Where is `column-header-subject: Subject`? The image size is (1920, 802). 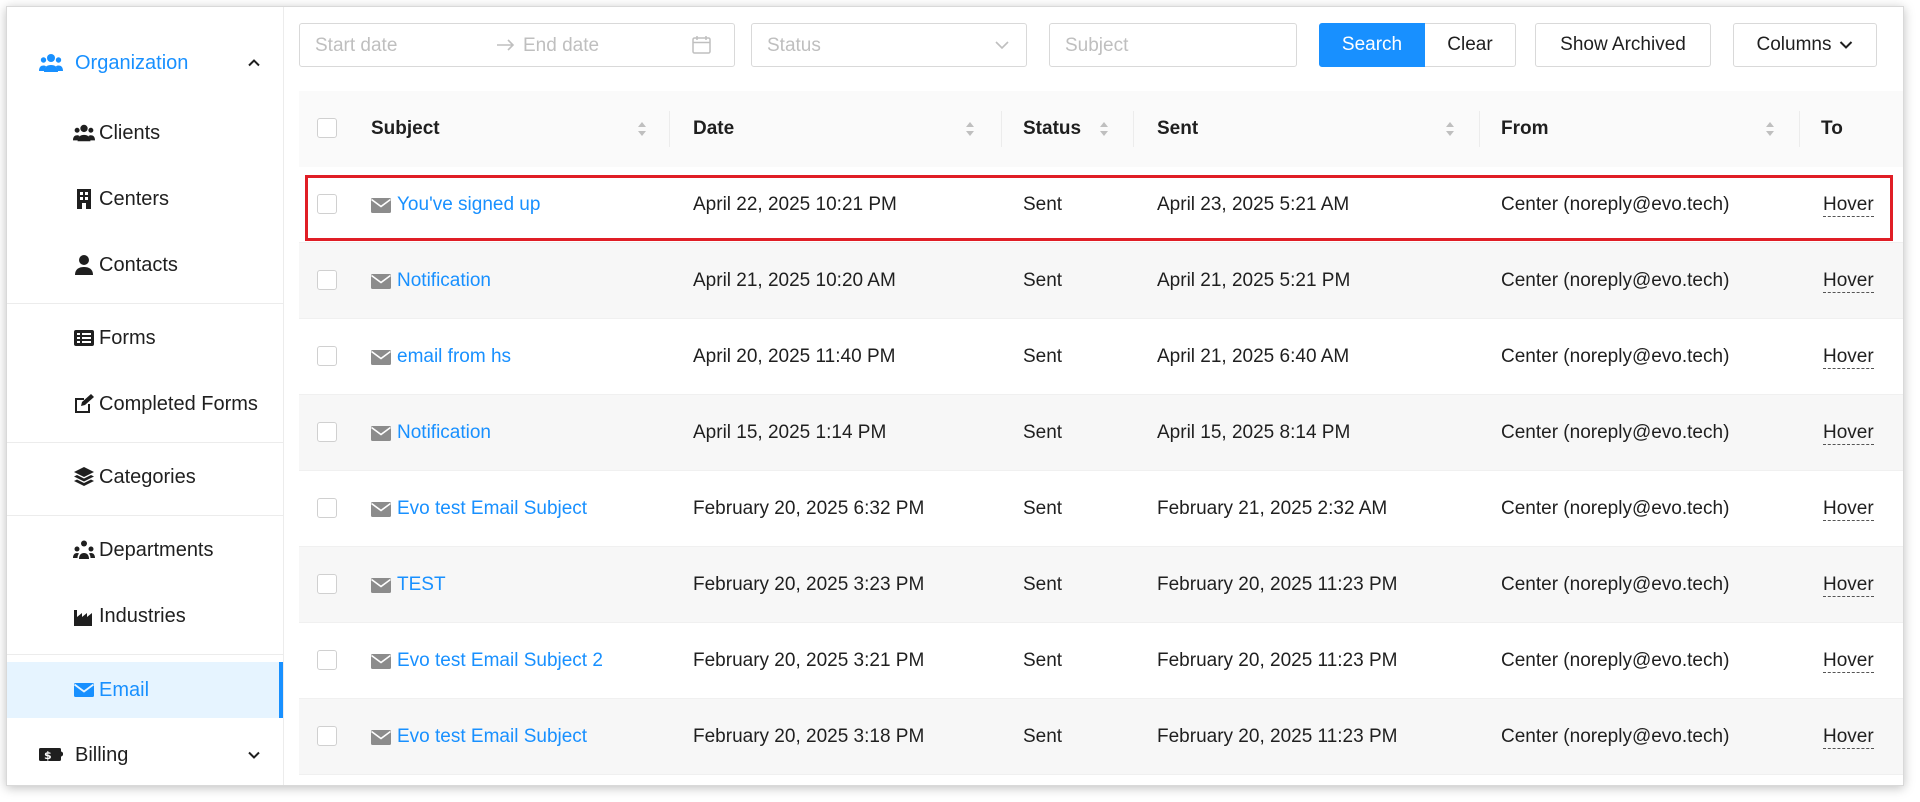 column-header-subject: Subject is located at coordinates (405, 129).